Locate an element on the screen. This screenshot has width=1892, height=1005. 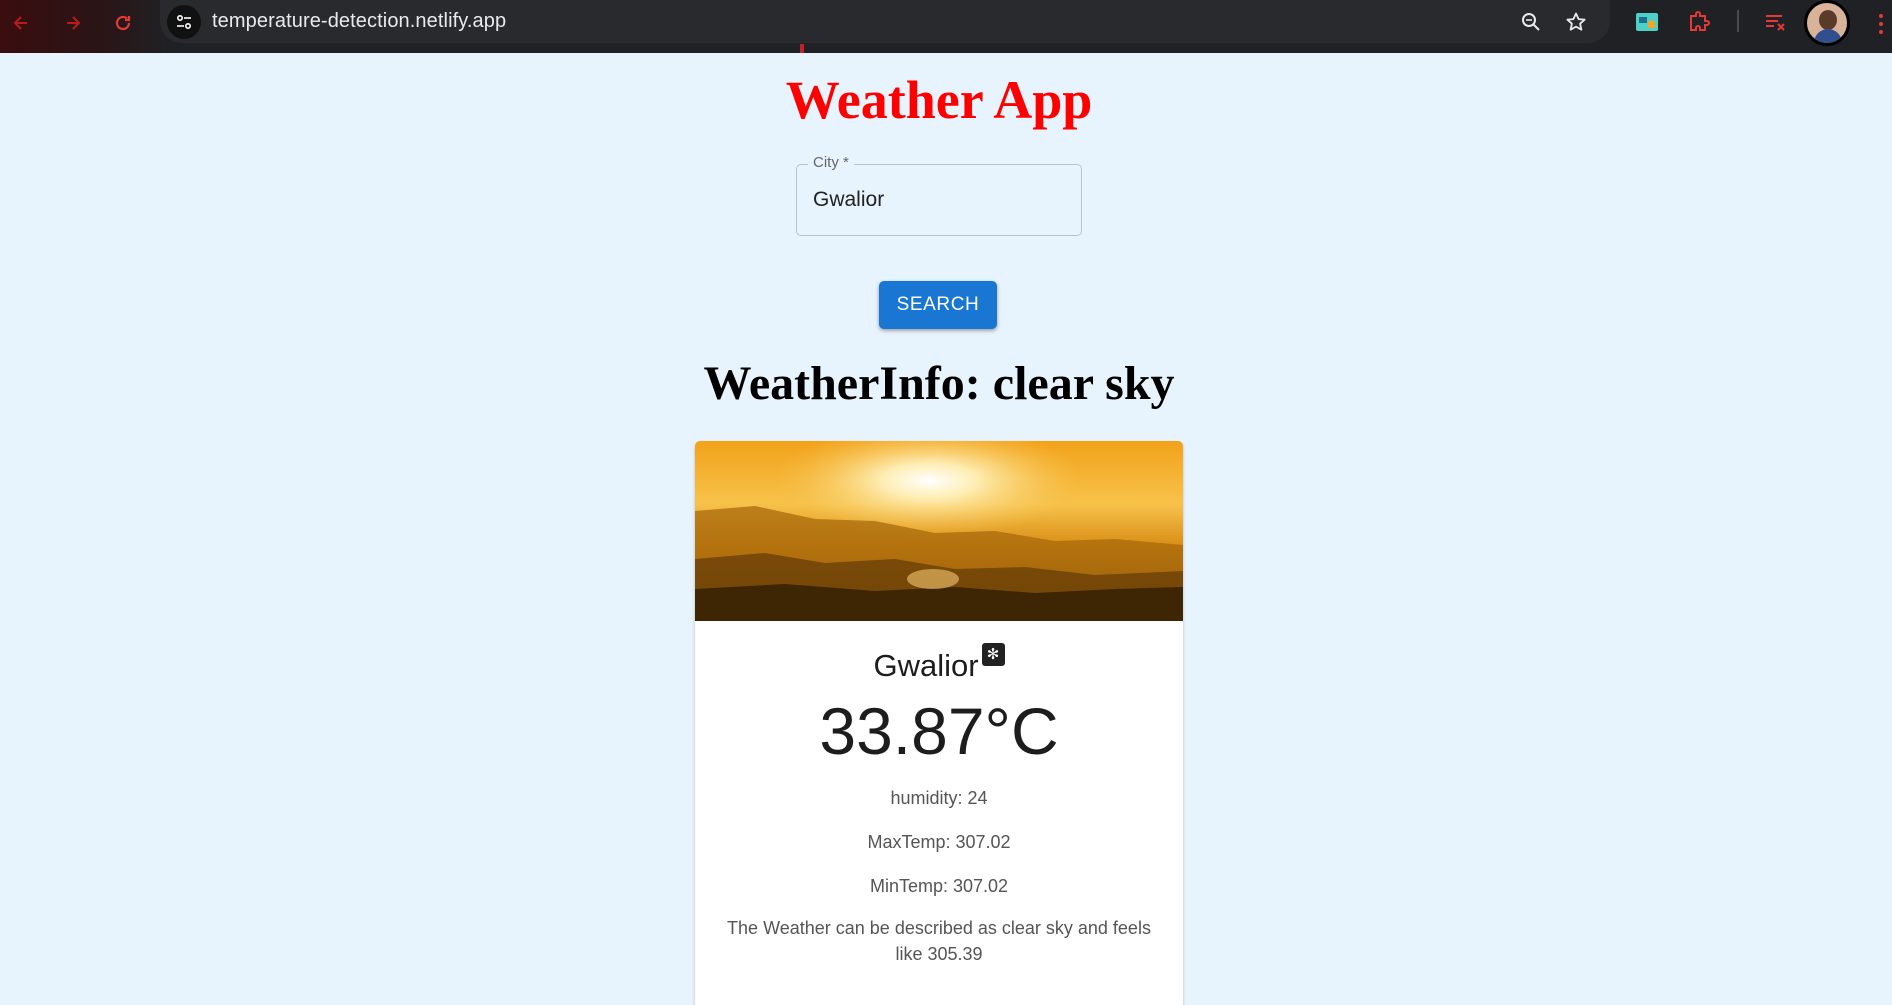
card-temperature: 33.87°C is located at coordinates (939, 731).